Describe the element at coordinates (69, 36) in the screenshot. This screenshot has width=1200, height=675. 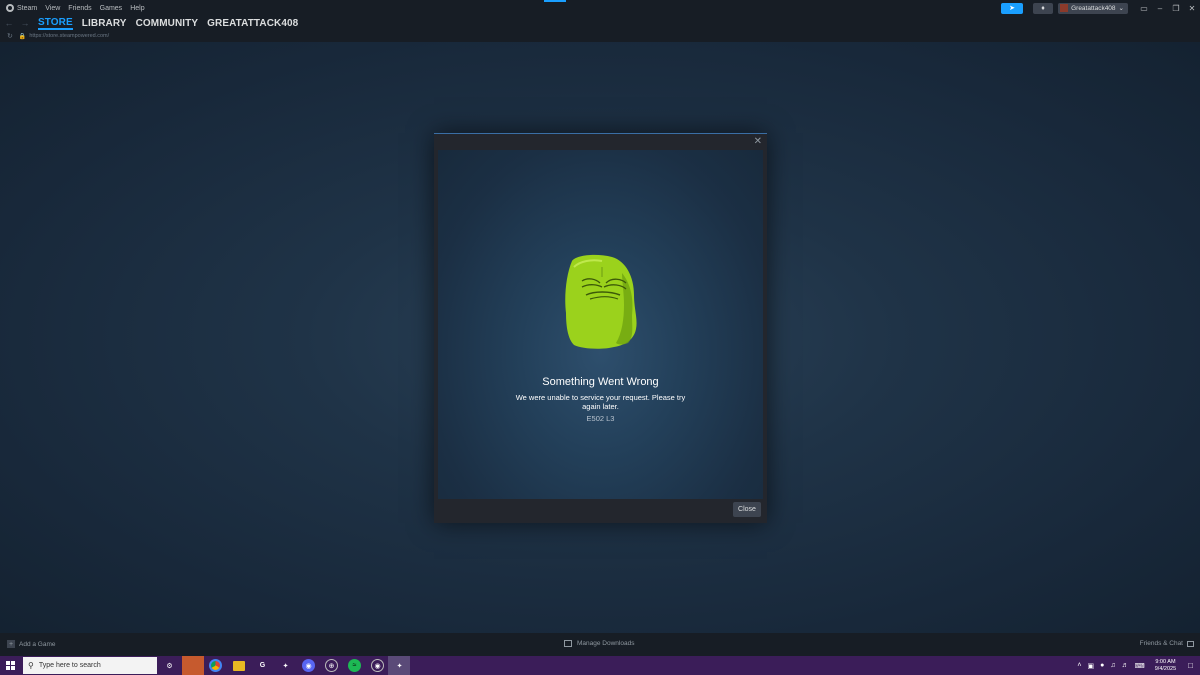
I see `url-text: https://store.steampowered.com/` at that location.